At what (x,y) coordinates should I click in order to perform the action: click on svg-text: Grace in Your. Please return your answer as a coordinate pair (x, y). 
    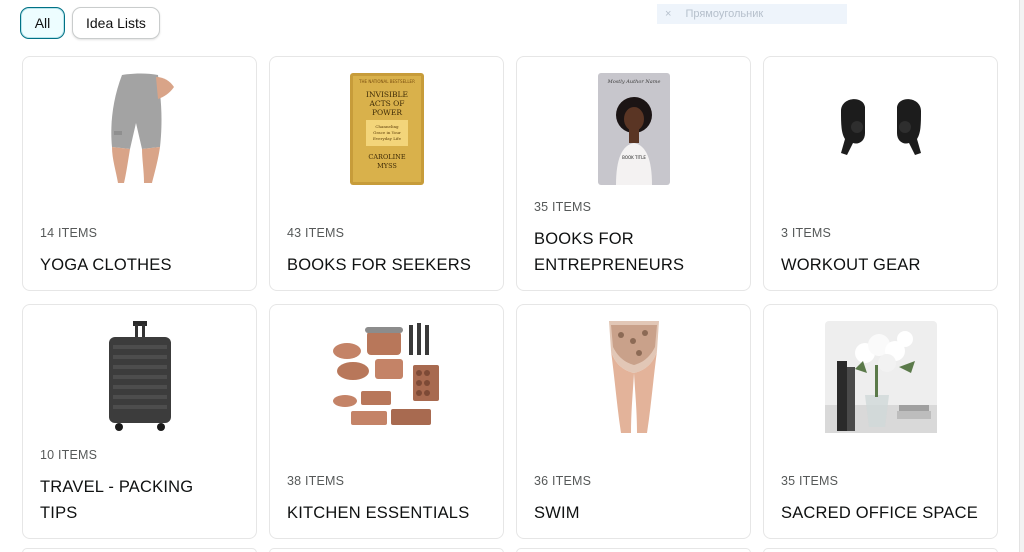
    Looking at the image, I should click on (387, 132).